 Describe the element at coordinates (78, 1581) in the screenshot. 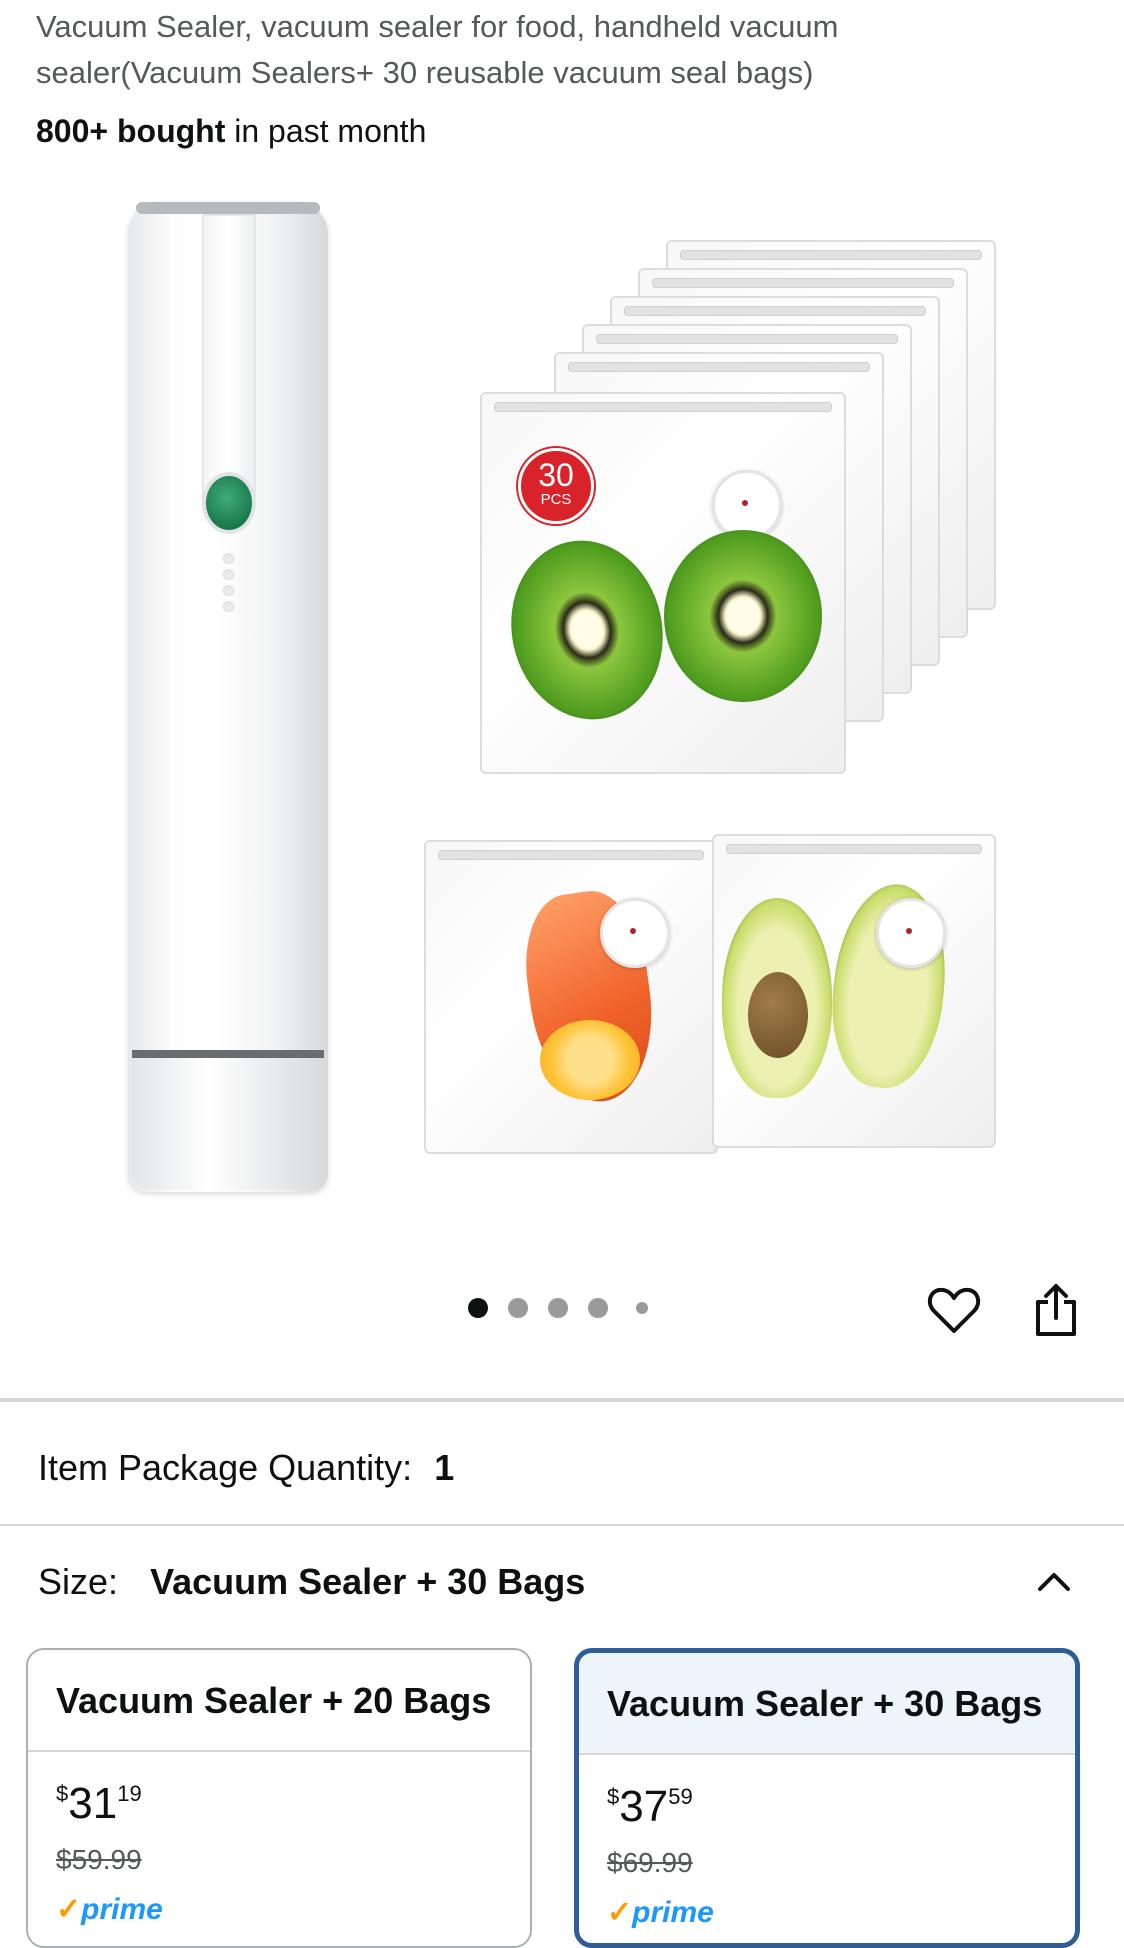

I see `size-label: Size:` at that location.